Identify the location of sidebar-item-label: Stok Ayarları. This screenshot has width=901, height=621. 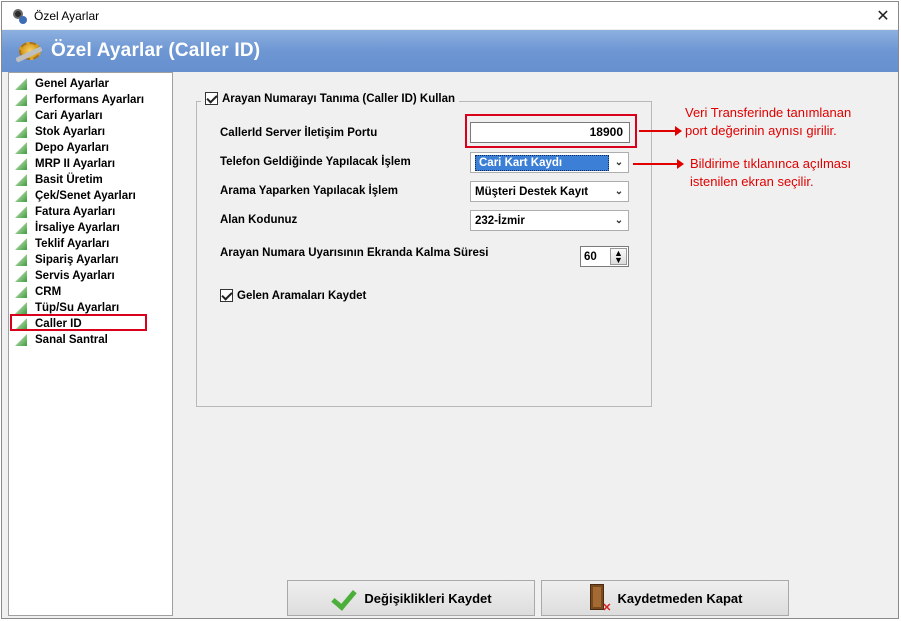
(70, 132).